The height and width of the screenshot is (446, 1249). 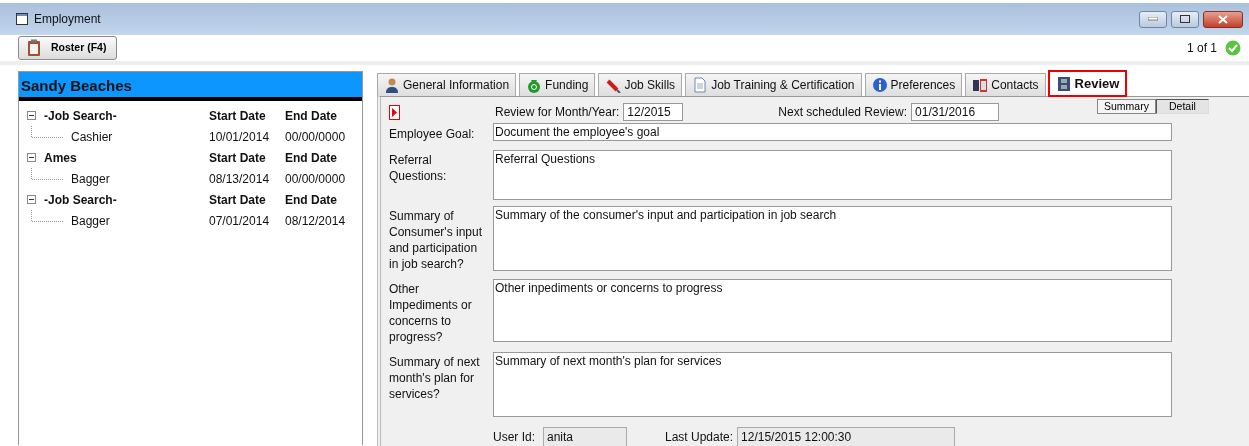 I want to click on tab: Funding, so click(x=557, y=84).